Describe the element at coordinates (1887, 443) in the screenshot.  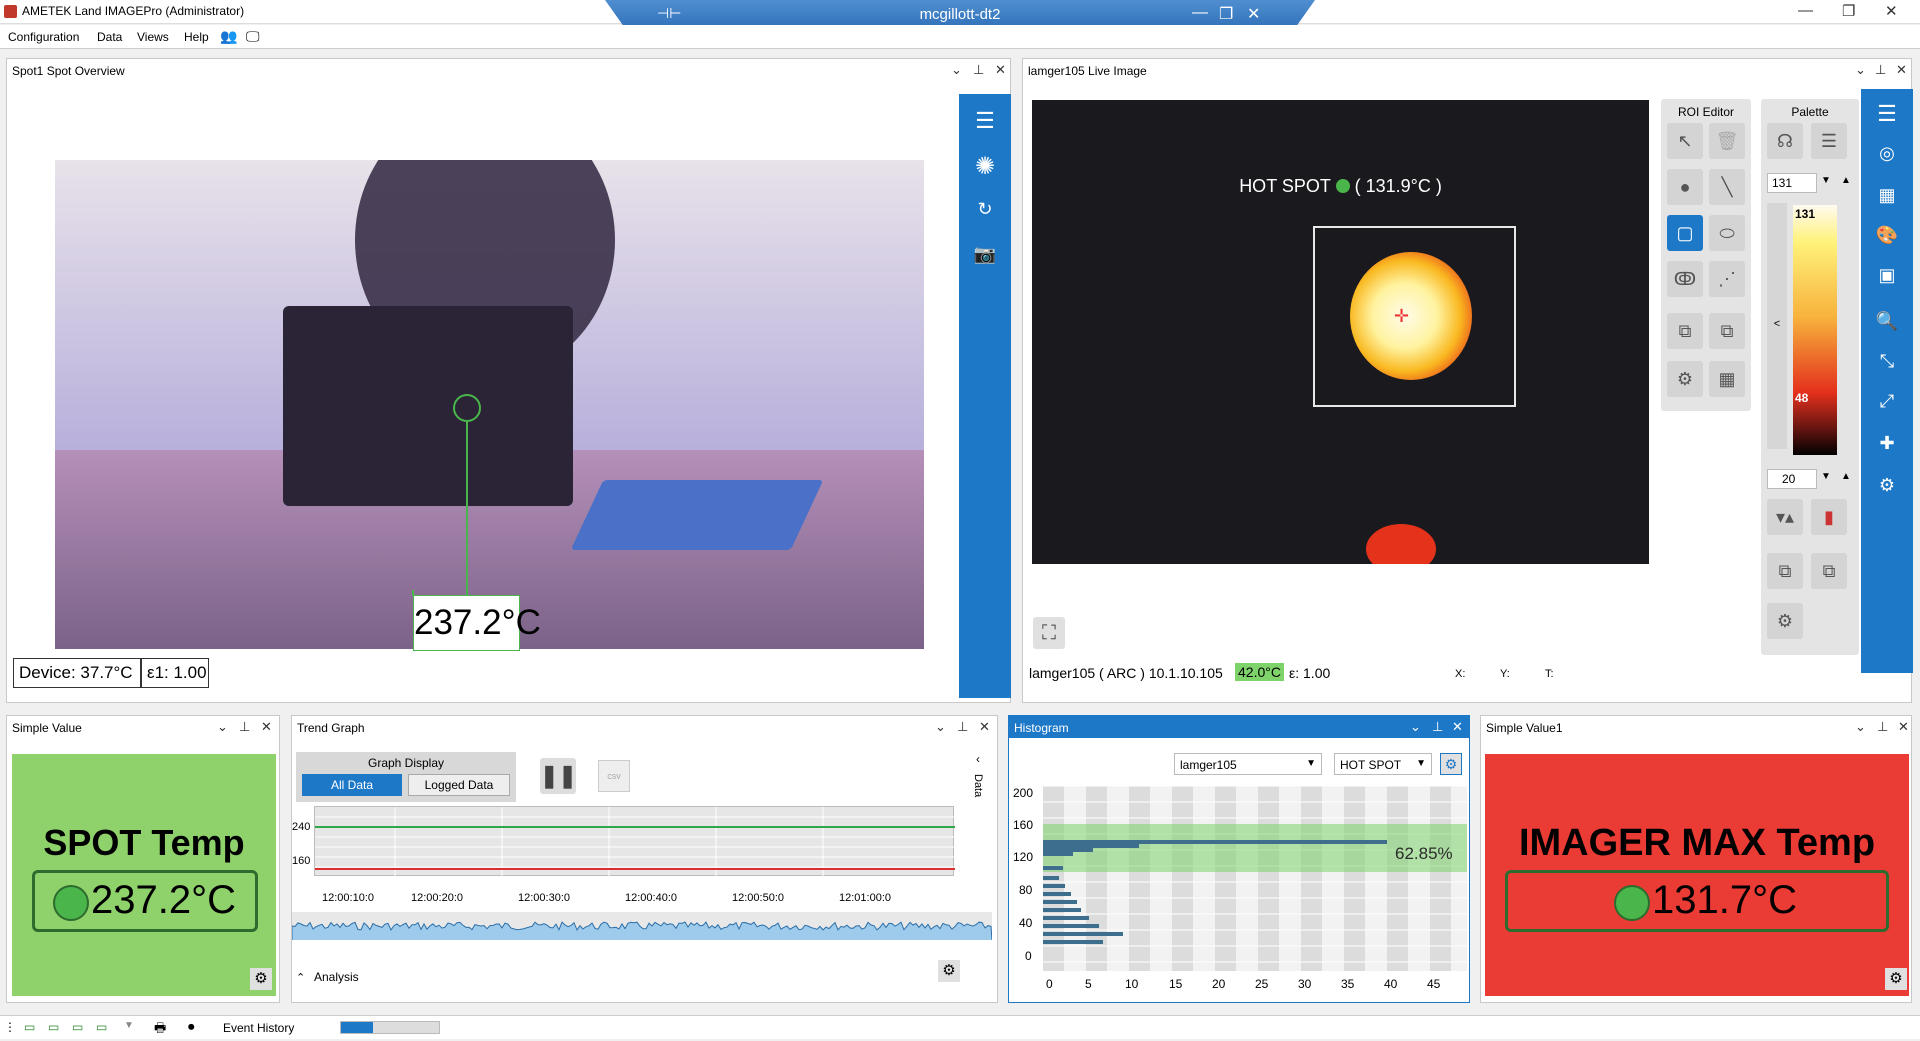
I see `add-point-icon: ✚` at that location.